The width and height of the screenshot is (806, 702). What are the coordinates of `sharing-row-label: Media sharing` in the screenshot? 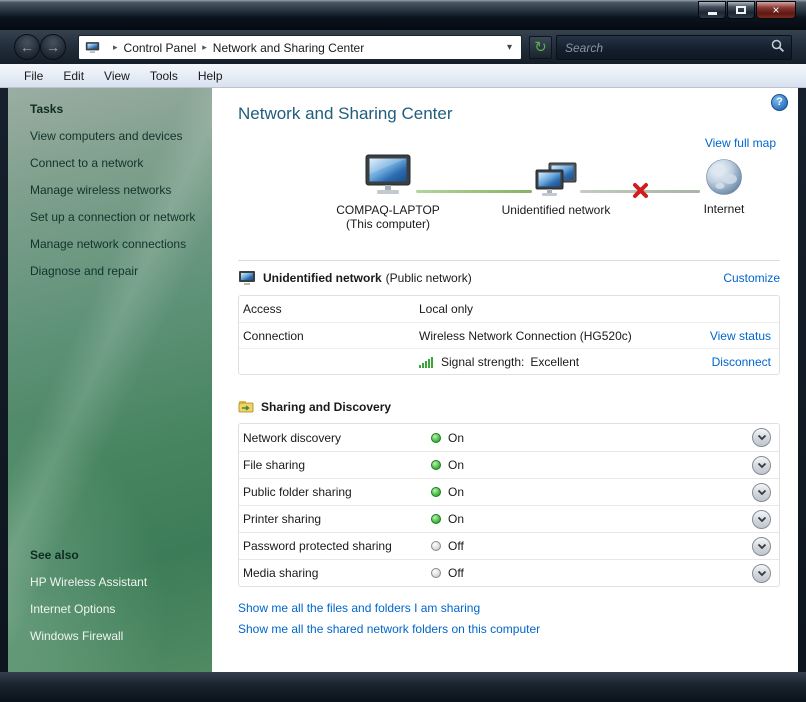 It's located at (281, 573).